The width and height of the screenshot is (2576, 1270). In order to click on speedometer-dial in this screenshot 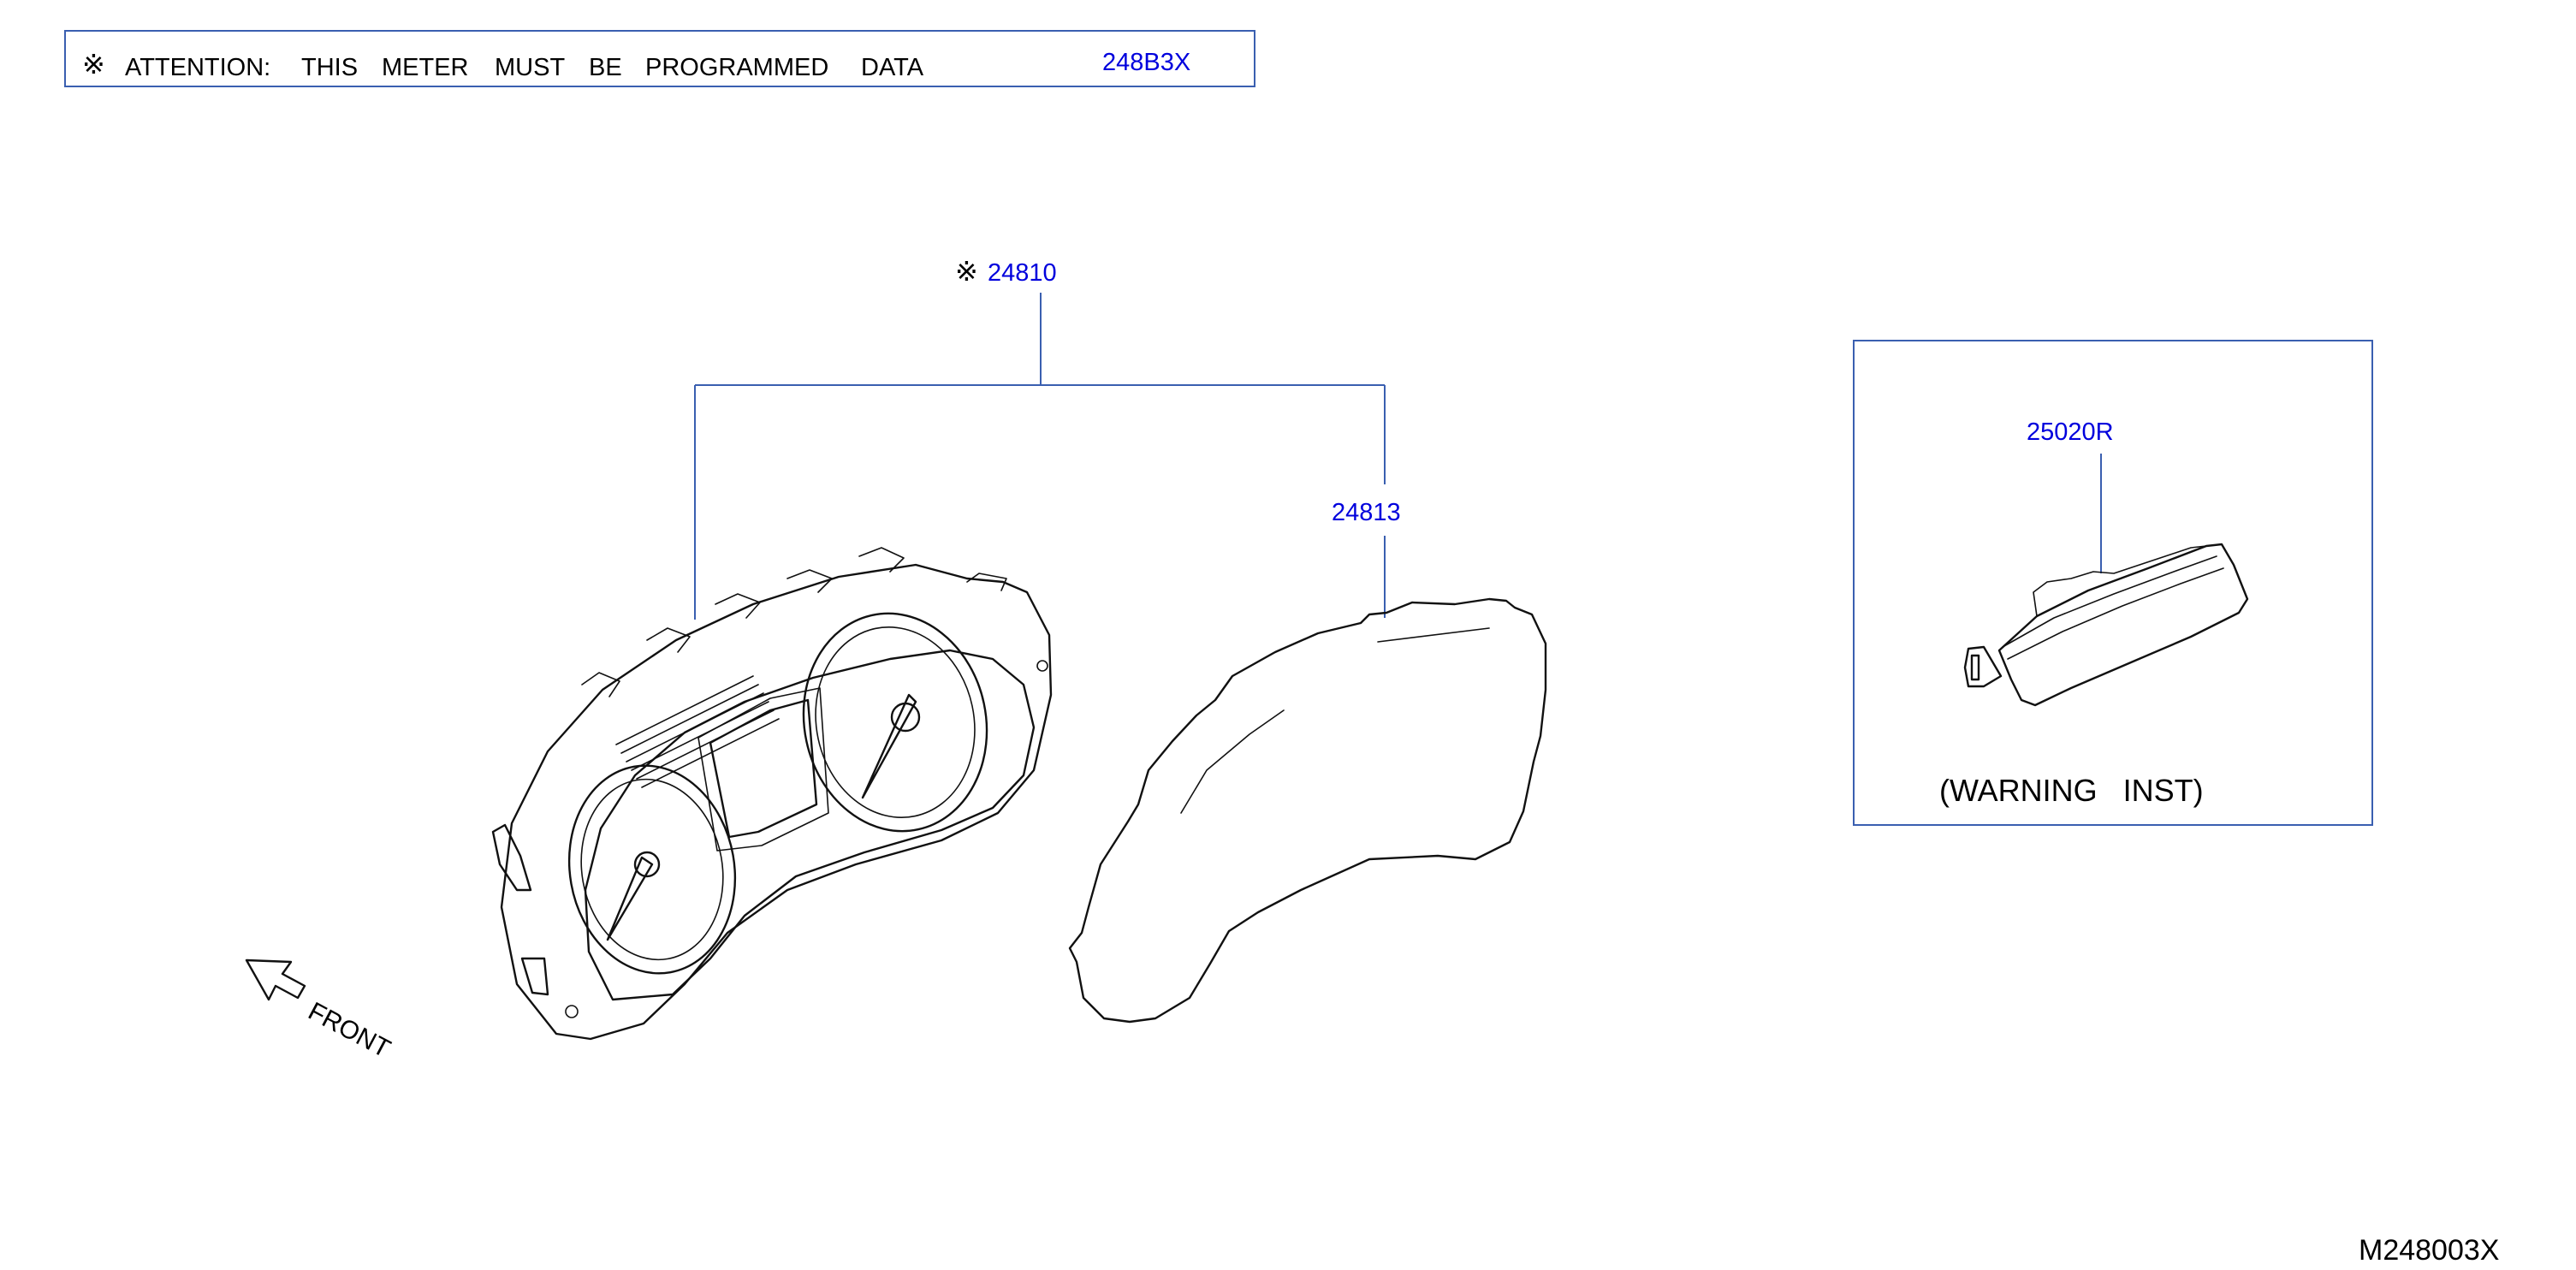, I will do `click(895, 722)`.